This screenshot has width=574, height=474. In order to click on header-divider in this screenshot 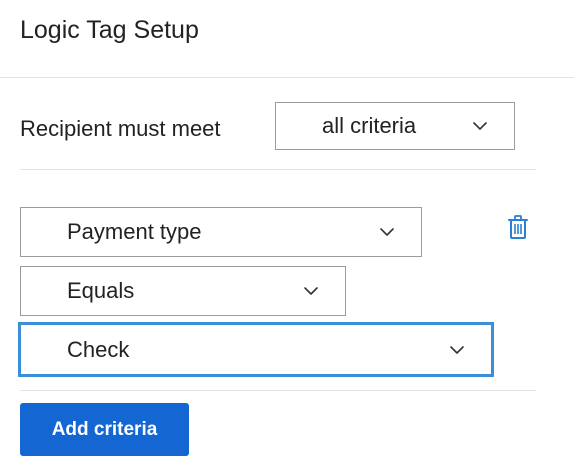, I will do `click(287, 77)`.